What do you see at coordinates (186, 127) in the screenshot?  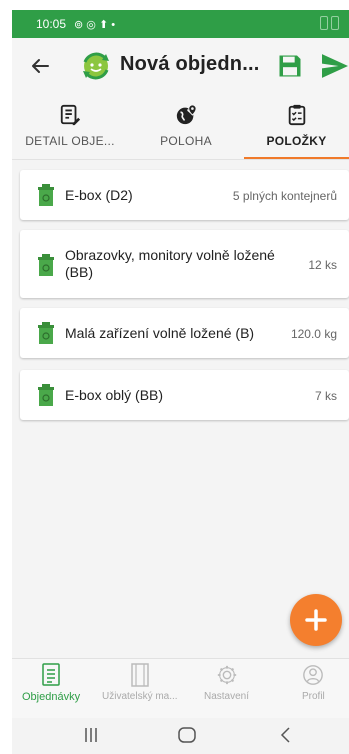 I see `tab-location: POLOHA` at bounding box center [186, 127].